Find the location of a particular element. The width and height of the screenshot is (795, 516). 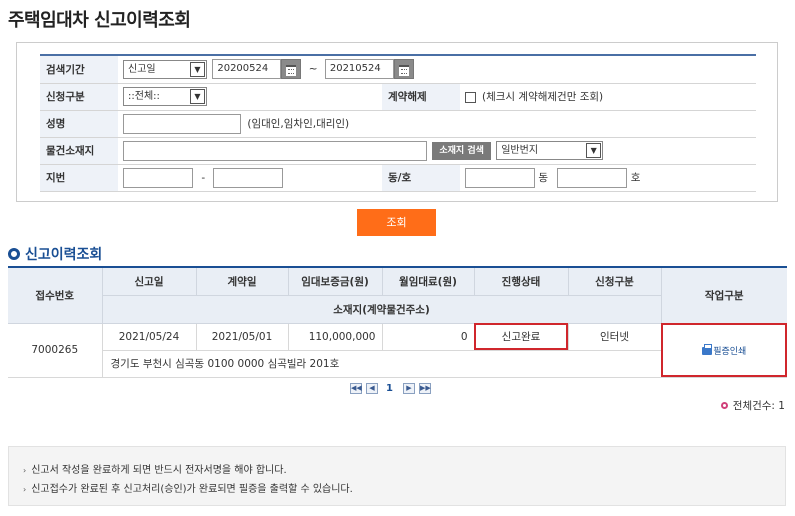

first-page-icon: ◀◀ is located at coordinates (356, 388).